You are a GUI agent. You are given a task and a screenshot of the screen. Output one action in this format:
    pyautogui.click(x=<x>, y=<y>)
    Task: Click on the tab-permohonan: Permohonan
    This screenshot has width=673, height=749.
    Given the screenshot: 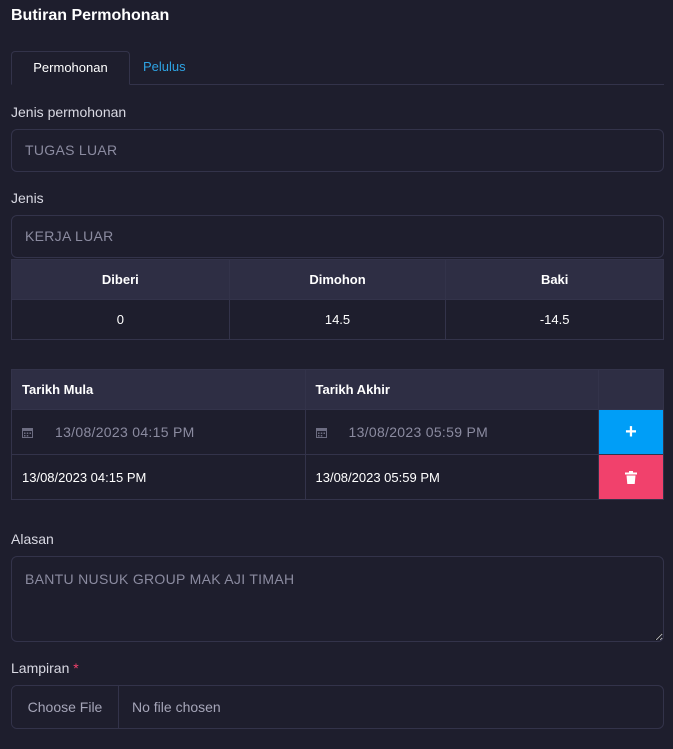 What is the action you would take?
    pyautogui.click(x=70, y=68)
    